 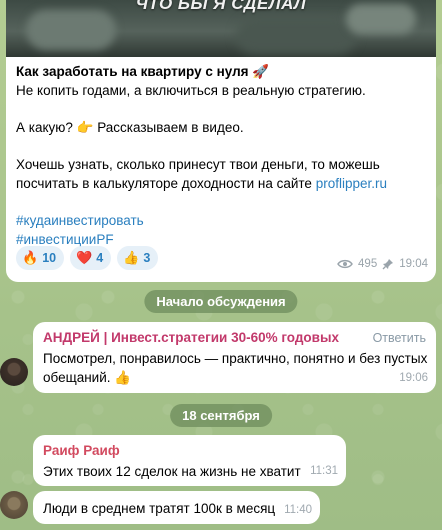 I want to click on post-time: 19:04, so click(x=413, y=264).